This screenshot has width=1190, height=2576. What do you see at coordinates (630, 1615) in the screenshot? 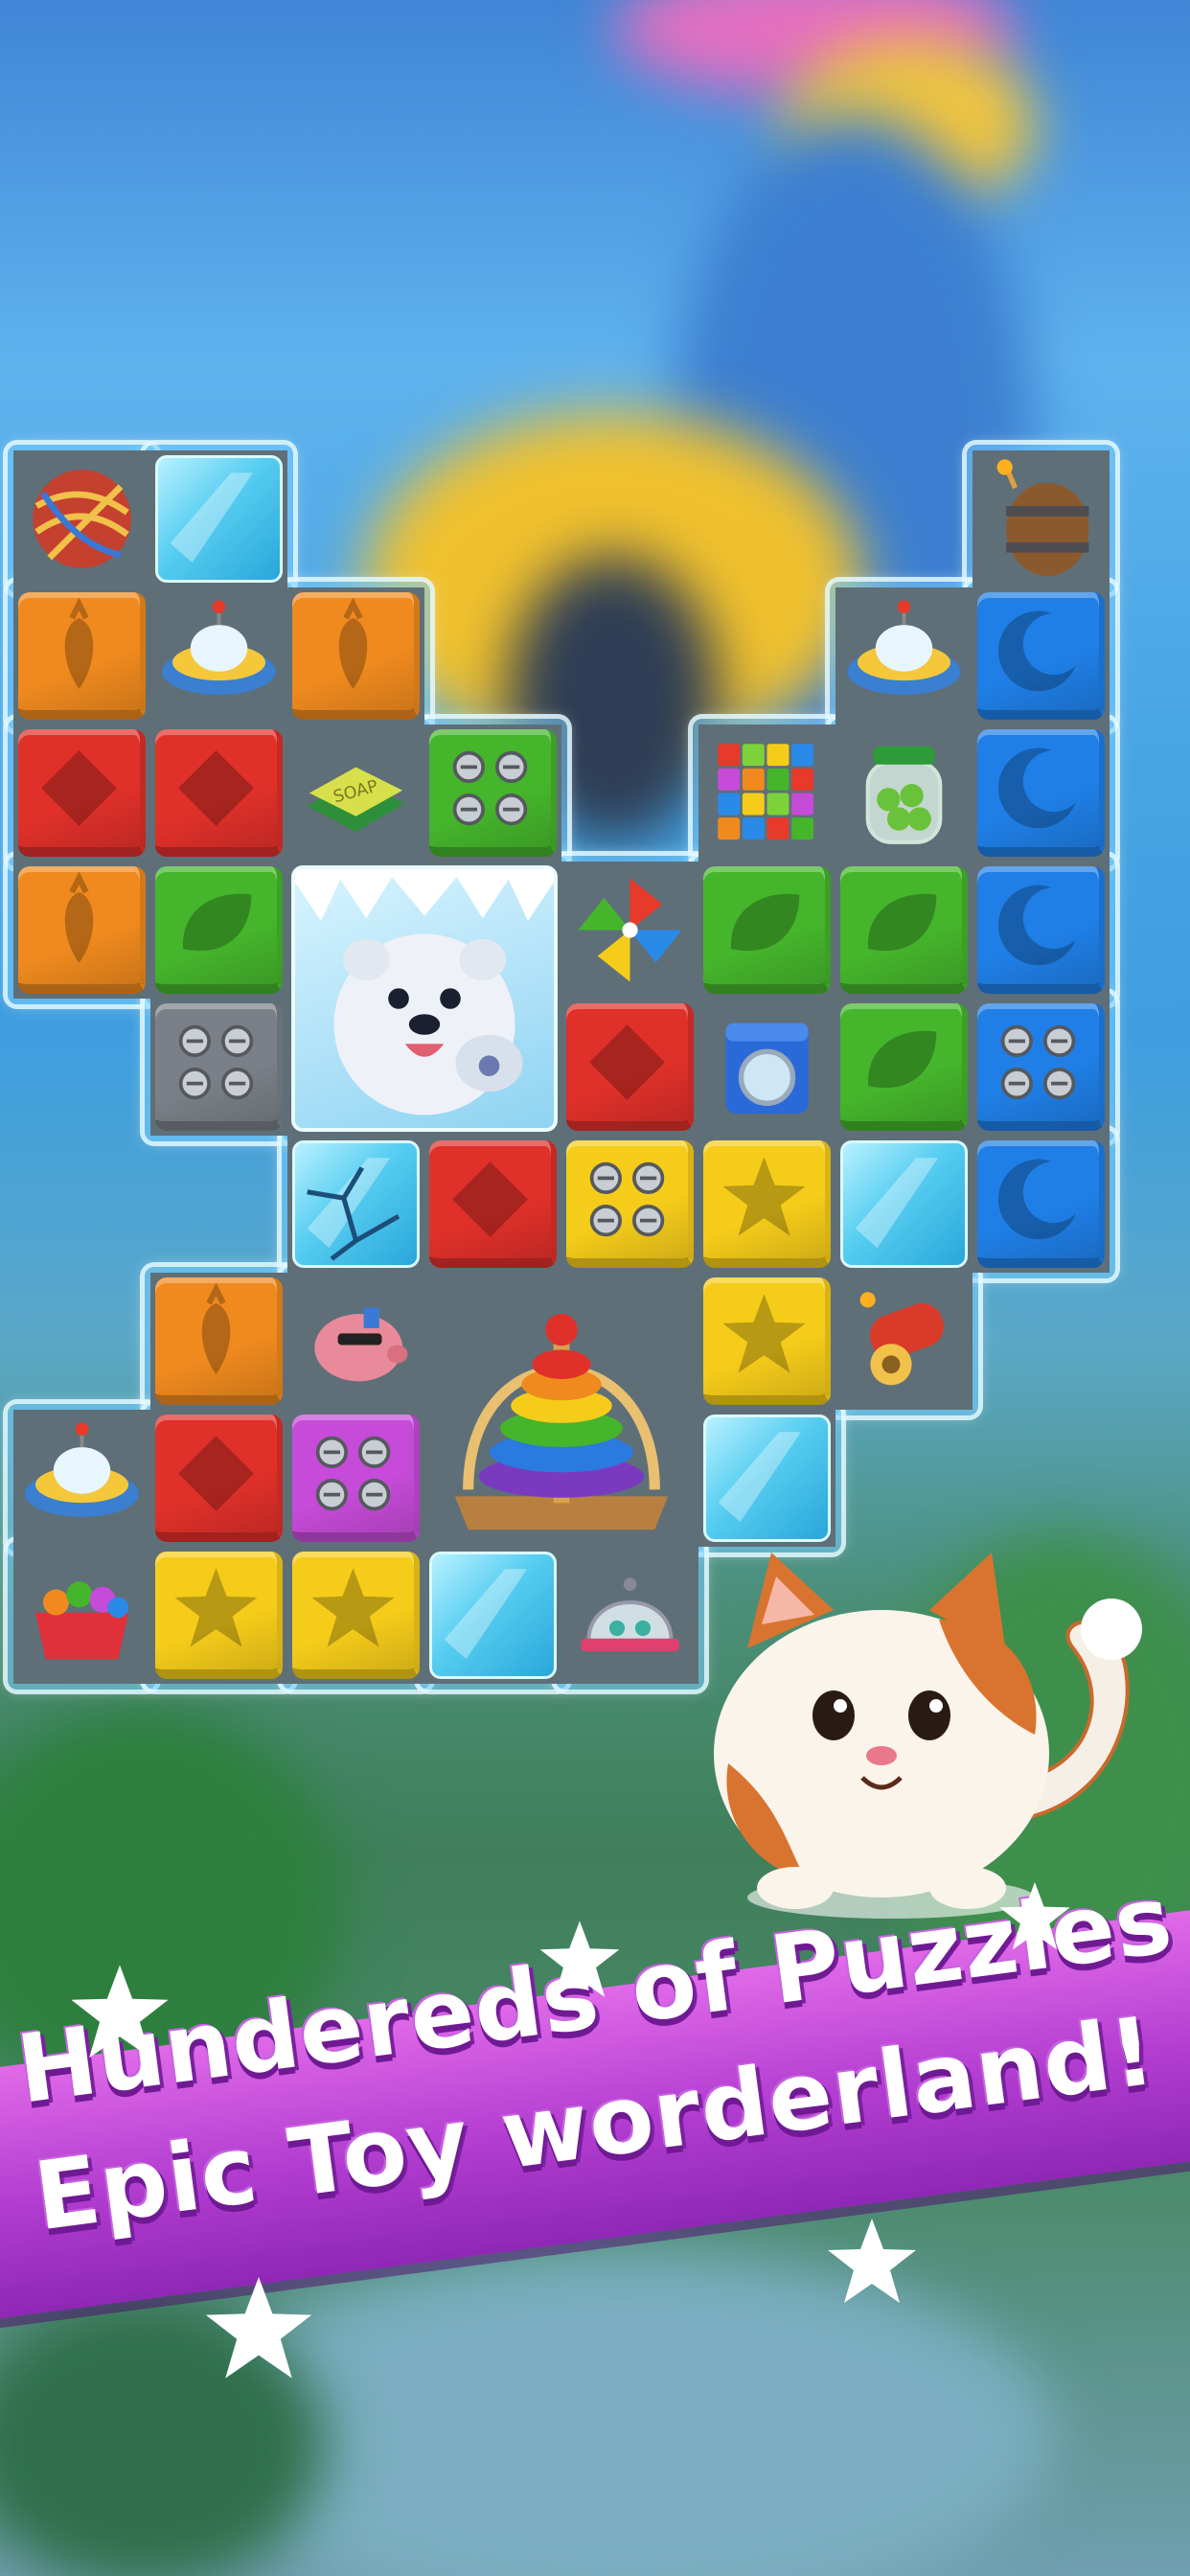
I see `bell-dome-icon` at bounding box center [630, 1615].